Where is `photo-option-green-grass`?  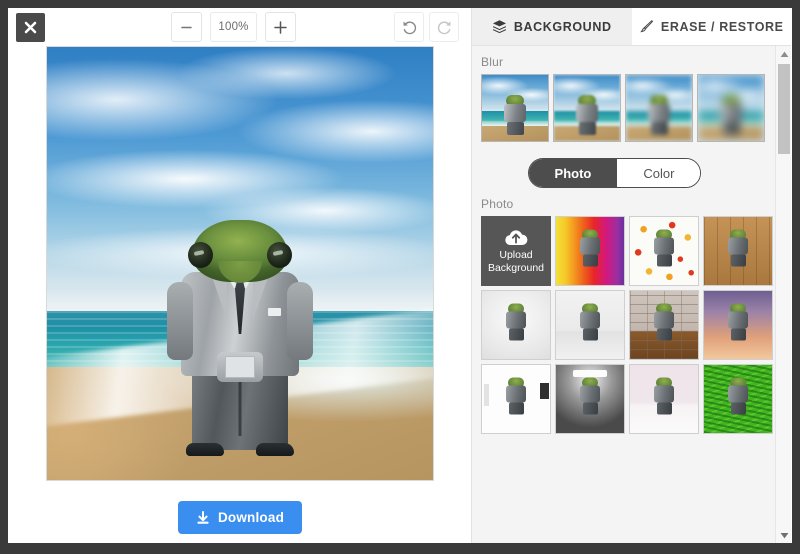
photo-option-green-grass is located at coordinates (738, 399).